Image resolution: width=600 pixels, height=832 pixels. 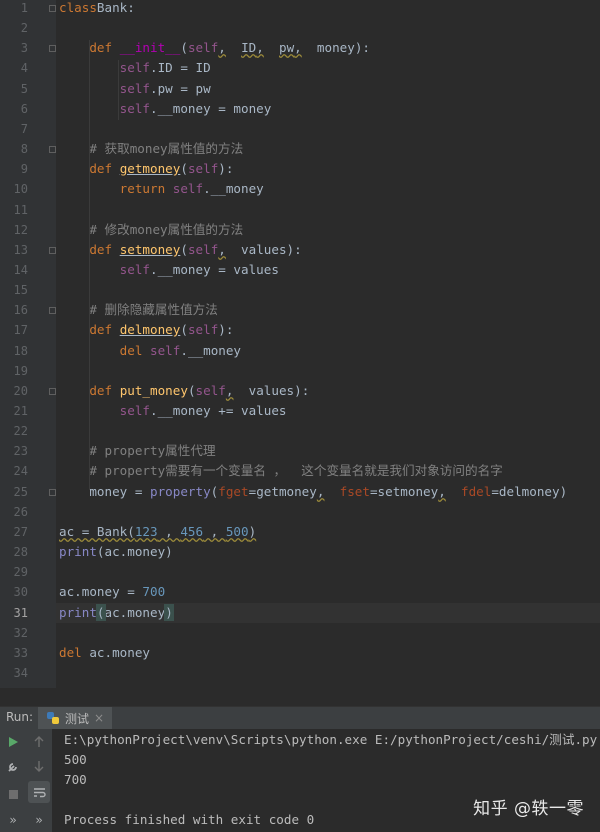 I want to click on code-line: ac = Bank(123 , 456 , 500), so click(x=157, y=532).